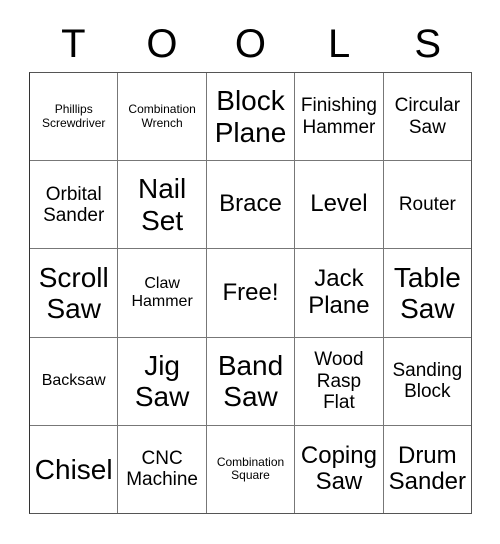 Image resolution: width=500 pixels, height=544 pixels. I want to click on bingo-cell: Claw Hammer, so click(162, 293).